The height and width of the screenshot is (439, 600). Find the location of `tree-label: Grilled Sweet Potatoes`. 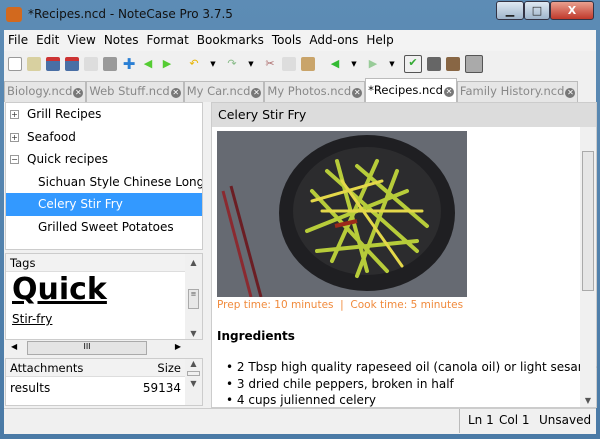

tree-label: Grilled Sweet Potatoes is located at coordinates (106, 226).